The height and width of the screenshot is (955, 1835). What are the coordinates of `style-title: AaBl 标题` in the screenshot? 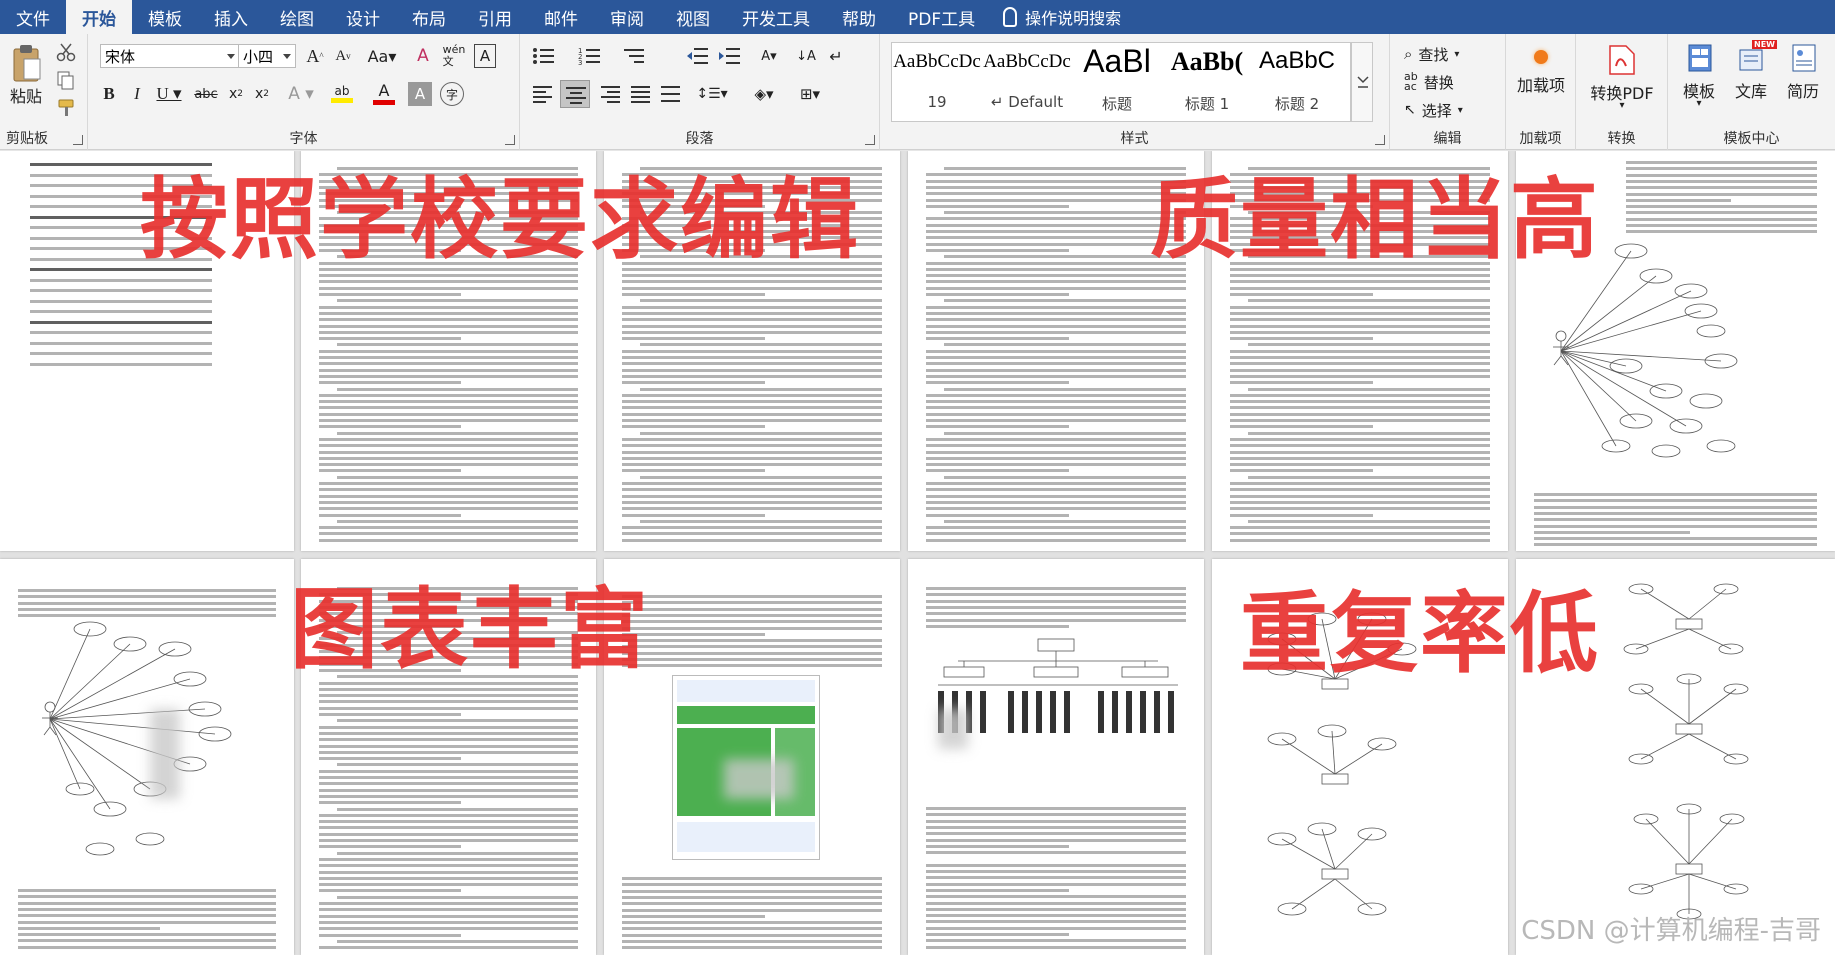 It's located at (1117, 82).